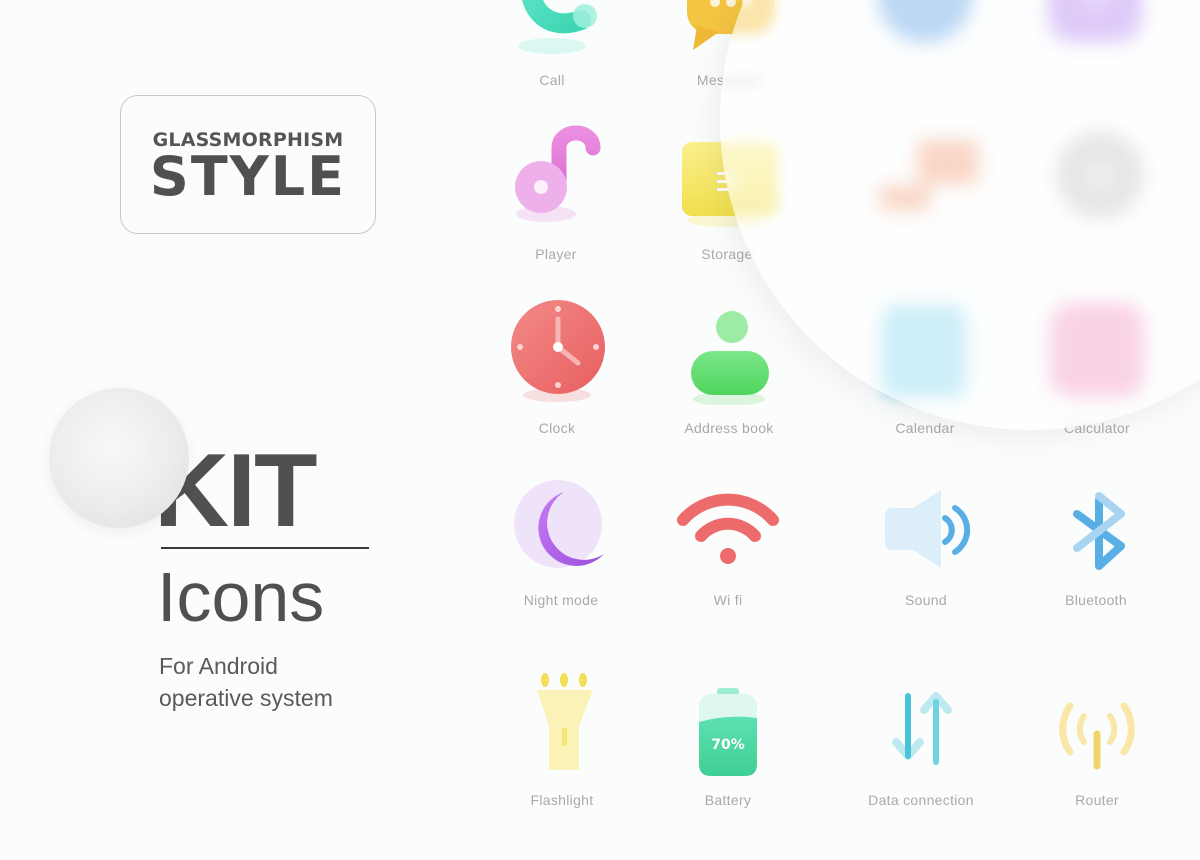  What do you see at coordinates (248, 176) in the screenshot?
I see `style-badge-title: STYLE` at bounding box center [248, 176].